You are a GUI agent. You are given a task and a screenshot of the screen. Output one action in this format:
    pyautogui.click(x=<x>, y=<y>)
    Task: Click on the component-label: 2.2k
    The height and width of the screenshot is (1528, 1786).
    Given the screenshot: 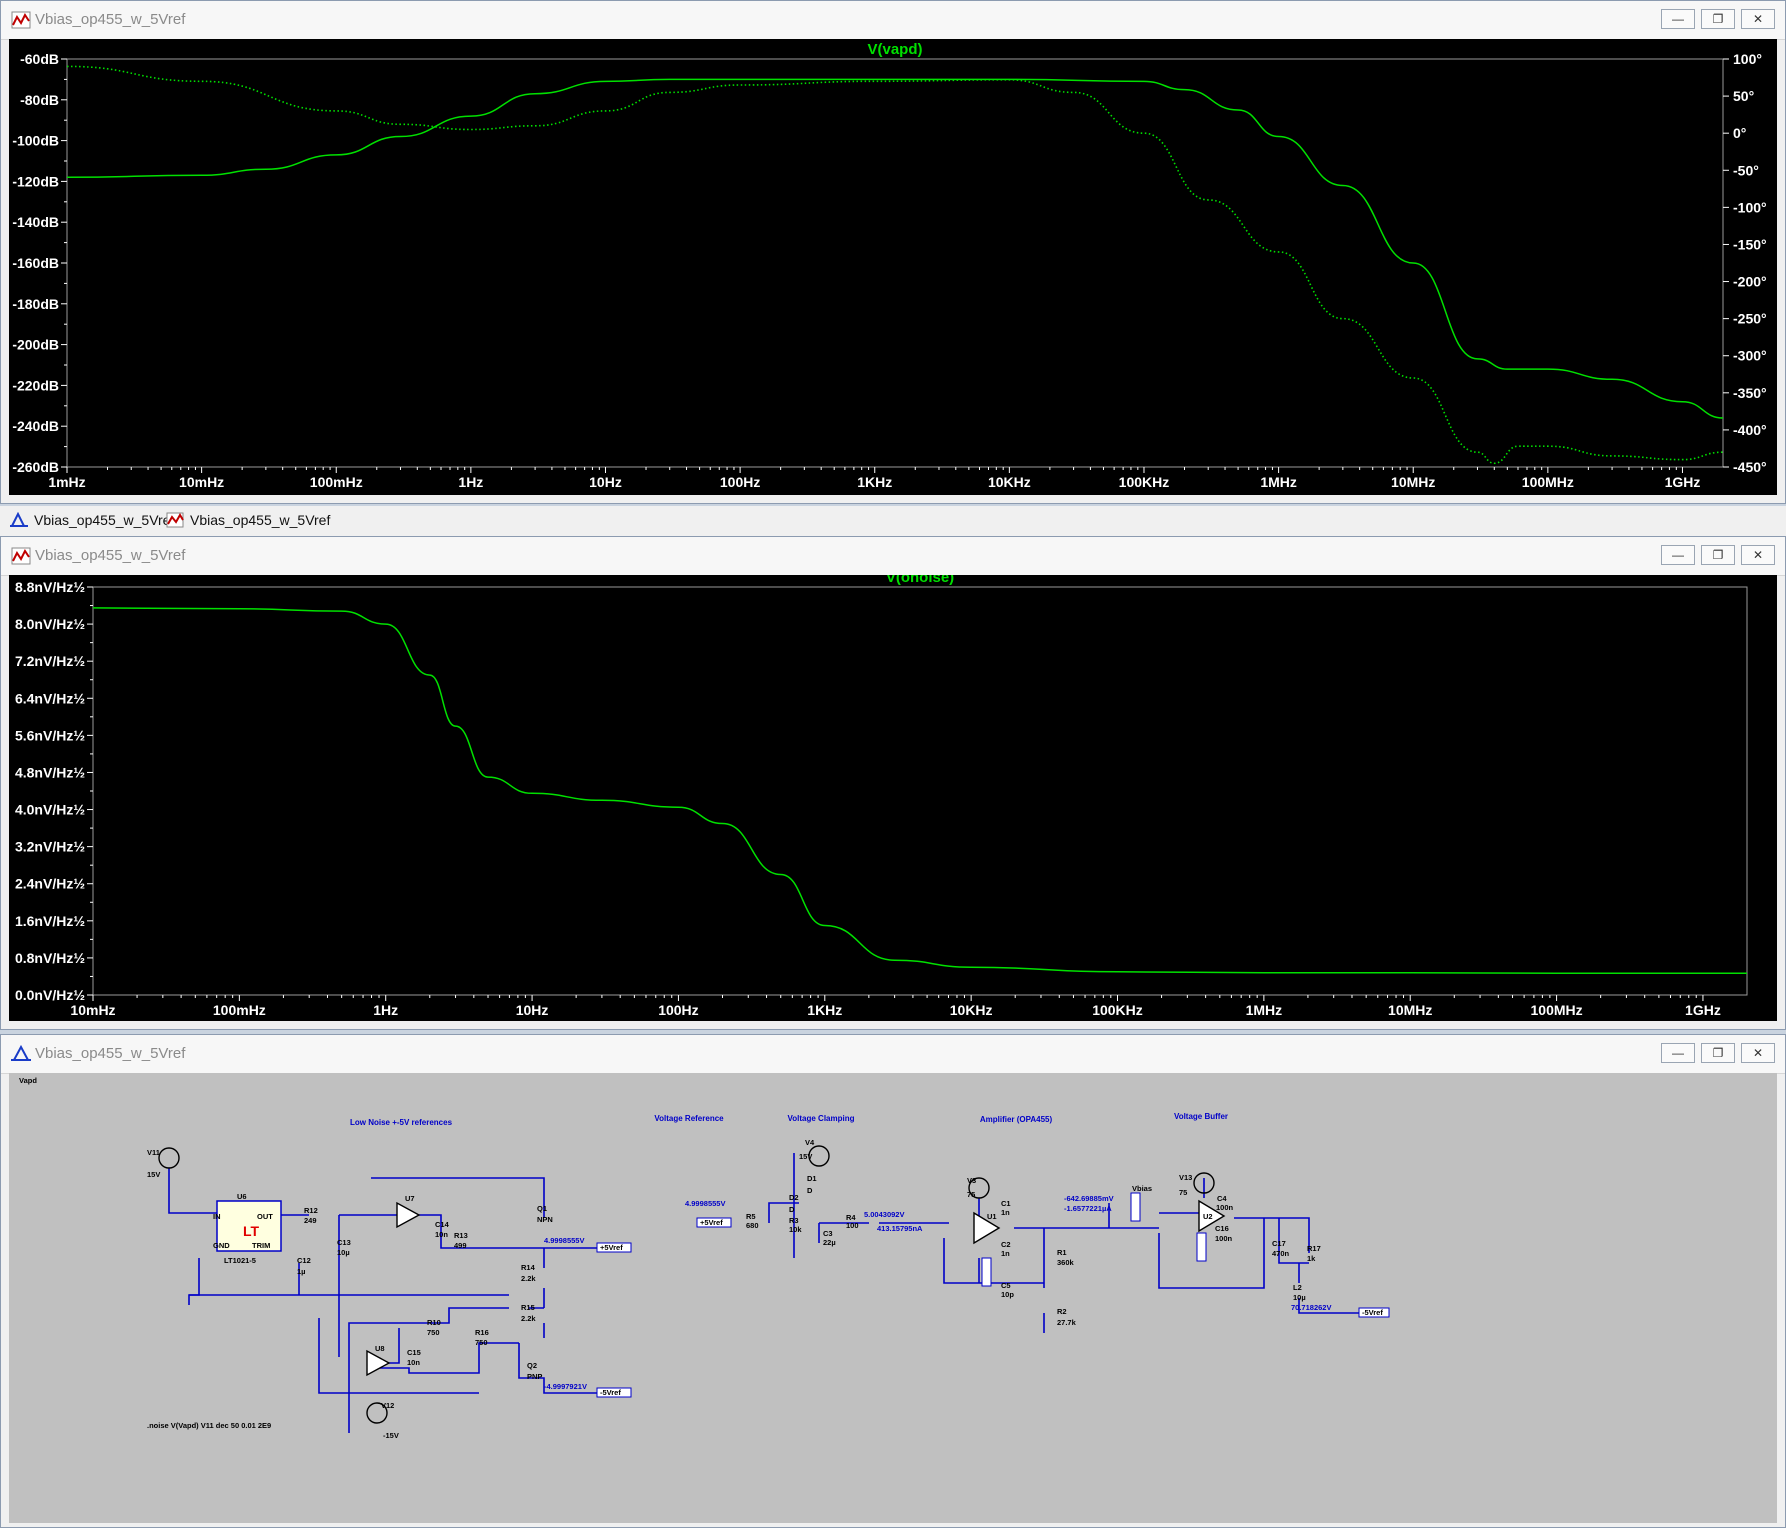 What is the action you would take?
    pyautogui.click(x=528, y=1278)
    